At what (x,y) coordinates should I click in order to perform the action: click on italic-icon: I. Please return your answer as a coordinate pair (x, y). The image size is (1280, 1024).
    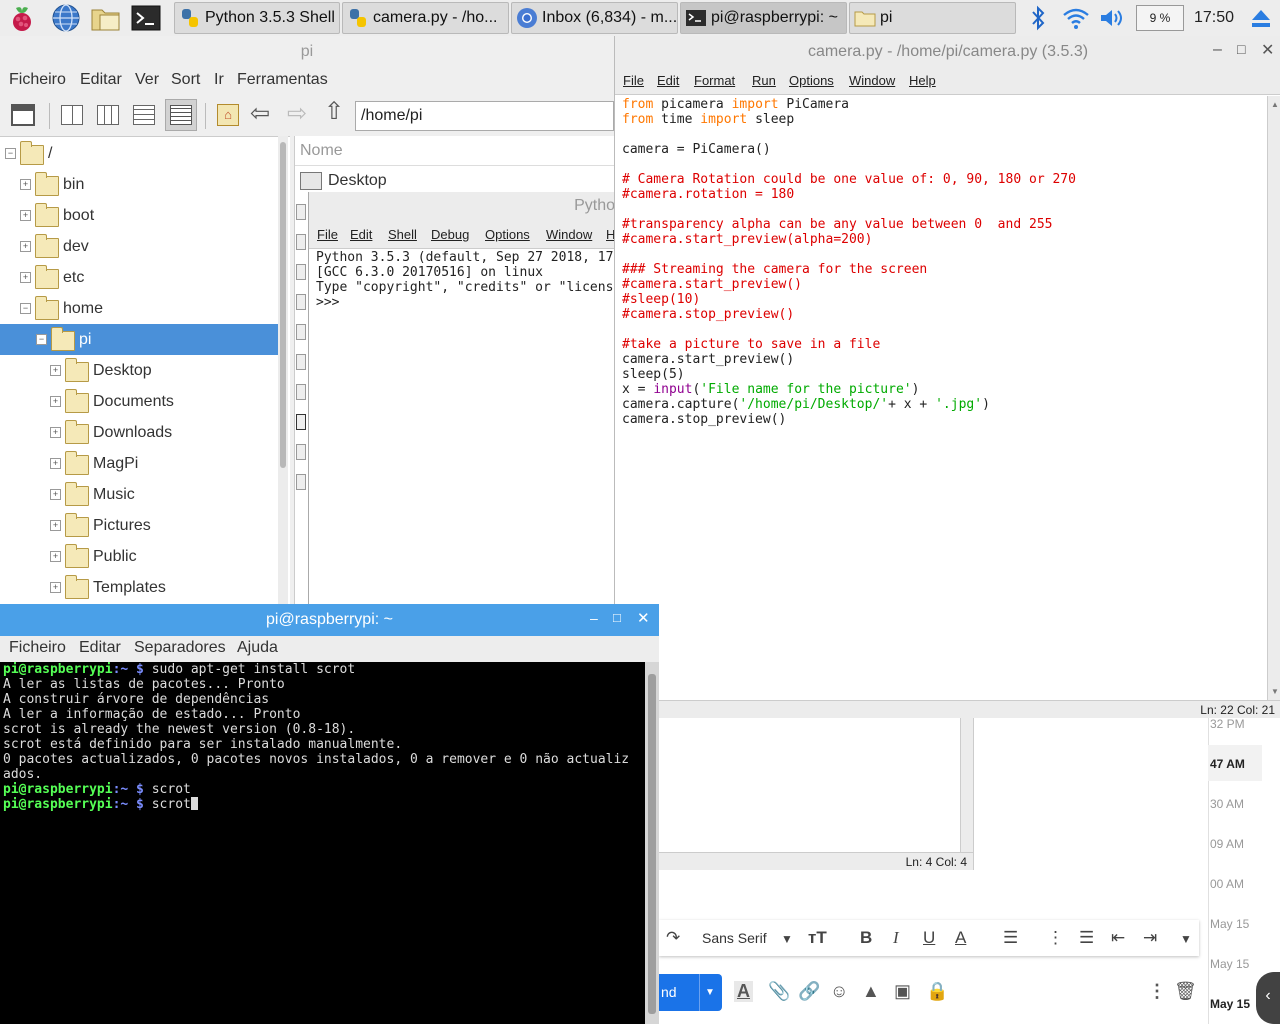
    Looking at the image, I should click on (896, 938).